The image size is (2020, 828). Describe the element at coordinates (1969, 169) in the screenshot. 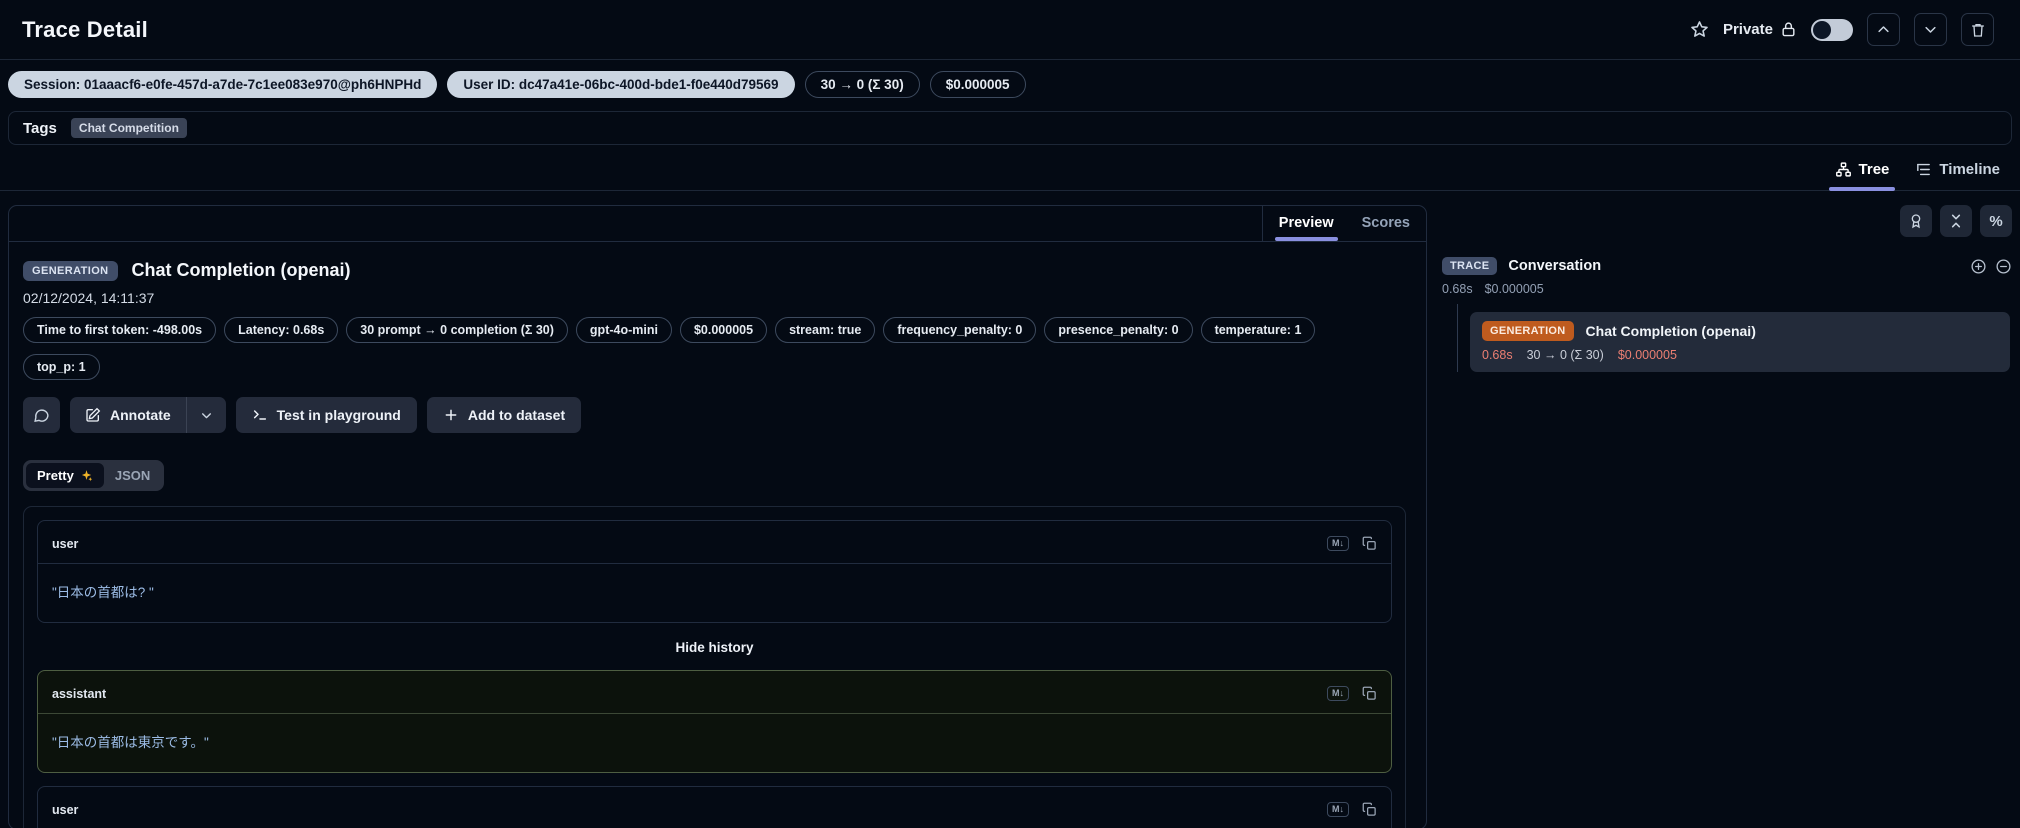

I see `tab-timeline-label: Timeline` at that location.